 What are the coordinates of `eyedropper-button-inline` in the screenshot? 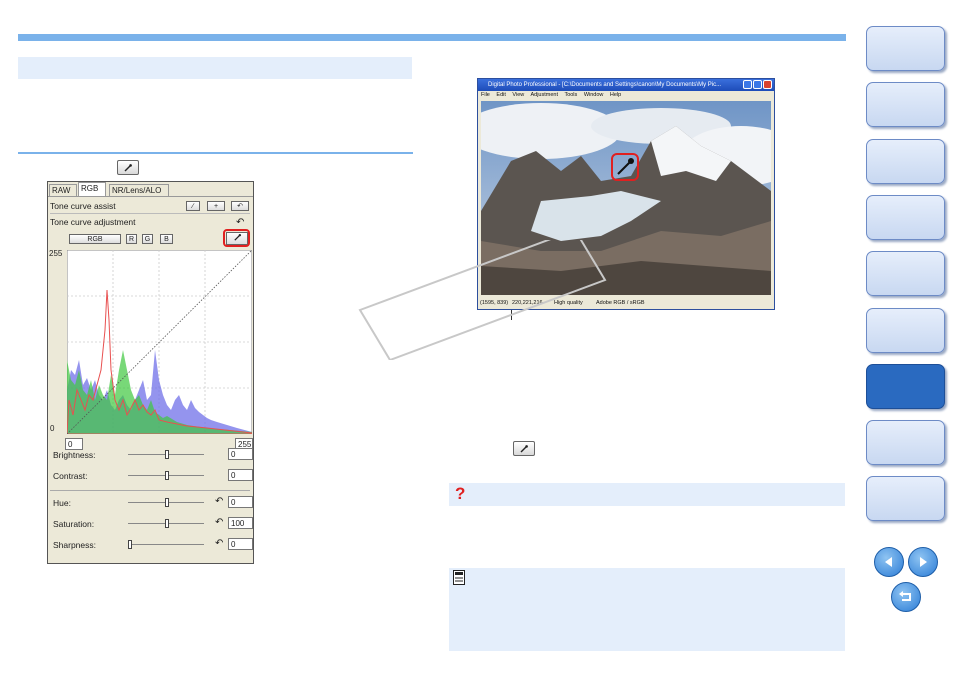 It's located at (128, 167).